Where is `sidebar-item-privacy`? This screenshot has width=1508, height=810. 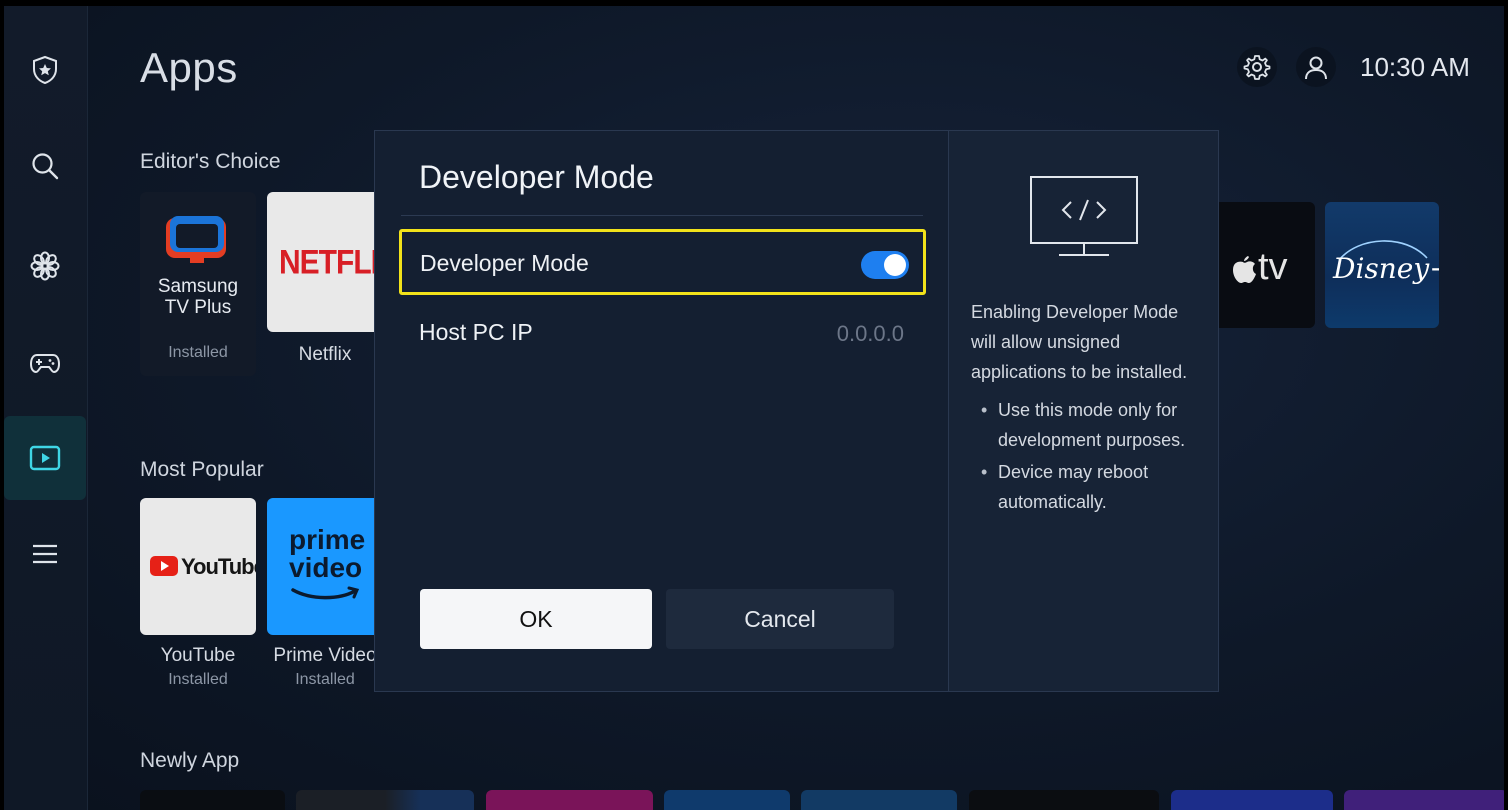
sidebar-item-privacy is located at coordinates (45, 70).